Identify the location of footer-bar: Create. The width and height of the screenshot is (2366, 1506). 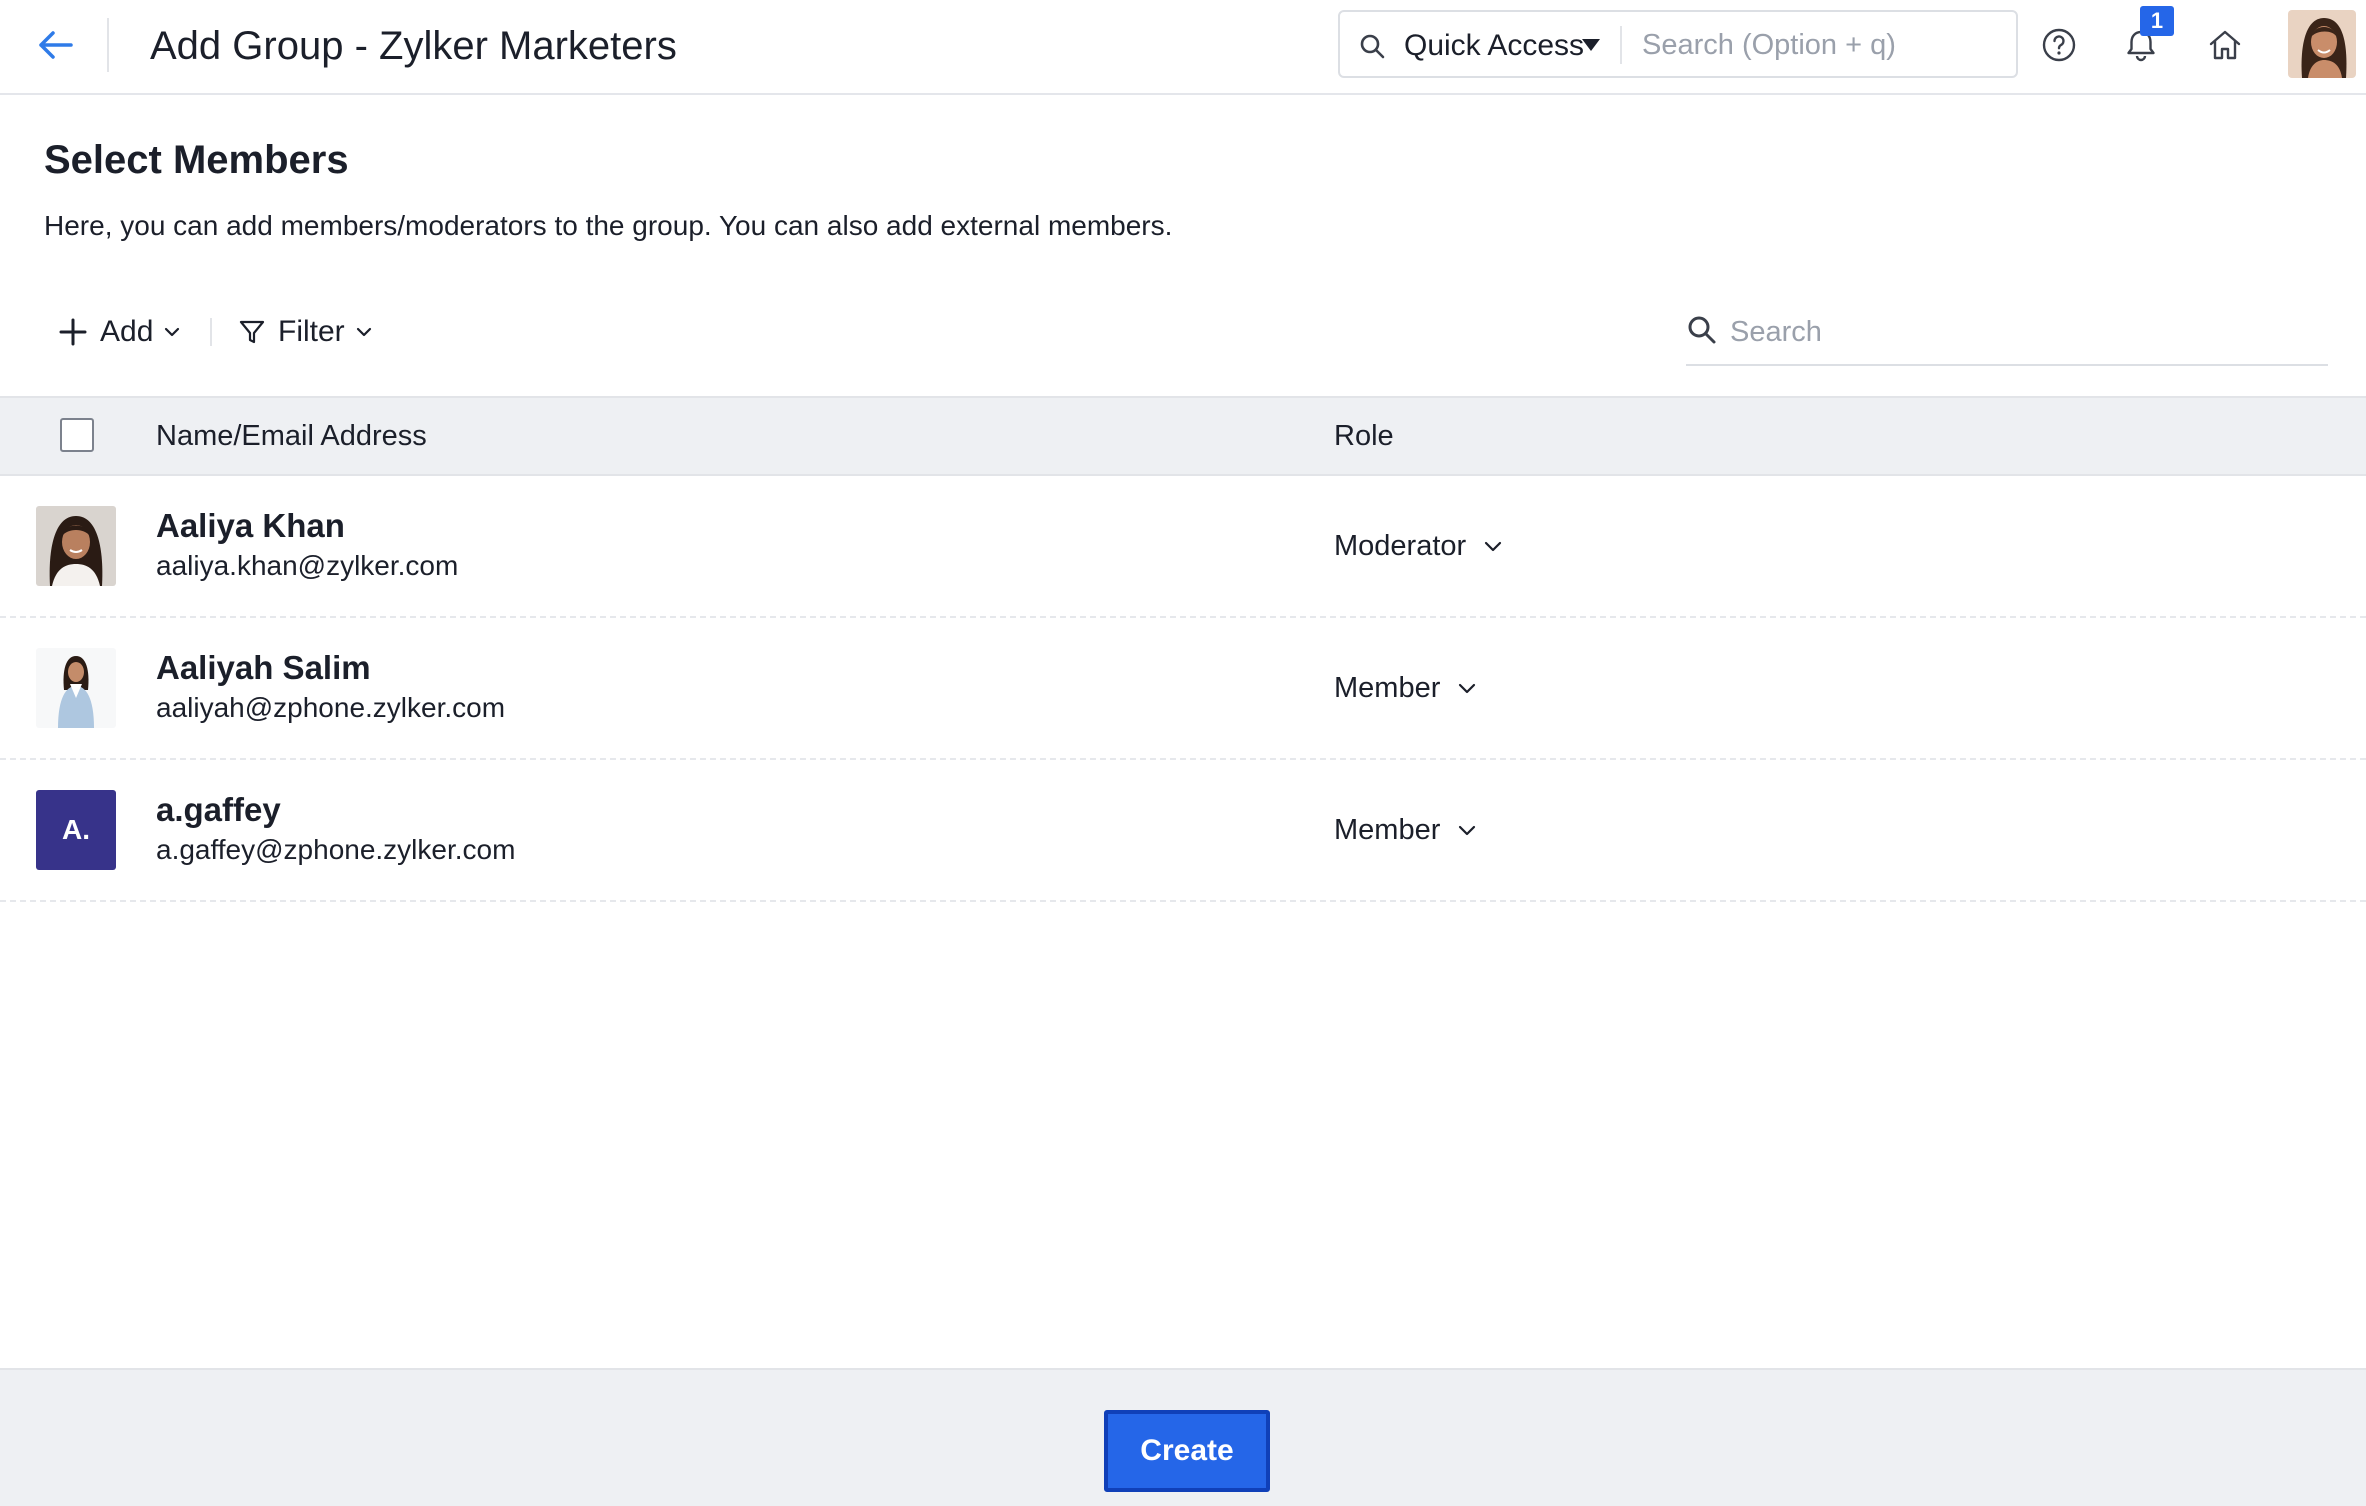
(1183, 1437).